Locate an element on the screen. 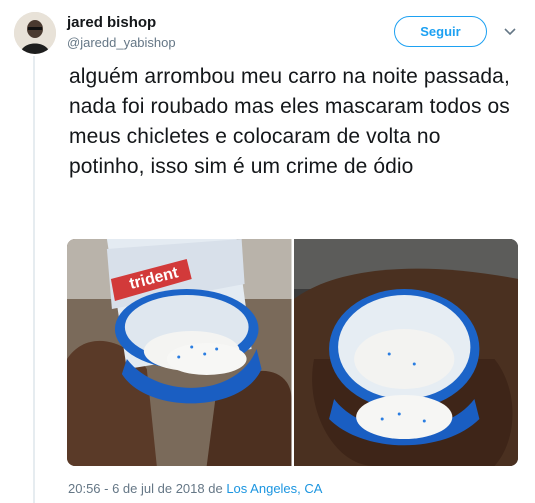  avatar-image is located at coordinates (35, 33).